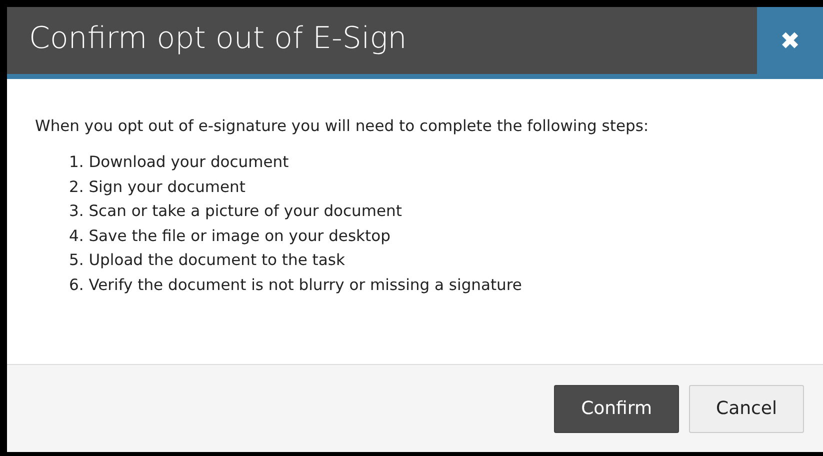 This screenshot has width=823, height=456. Describe the element at coordinates (207, 261) in the screenshot. I see `step-item: 5. Upload the document to the task` at that location.